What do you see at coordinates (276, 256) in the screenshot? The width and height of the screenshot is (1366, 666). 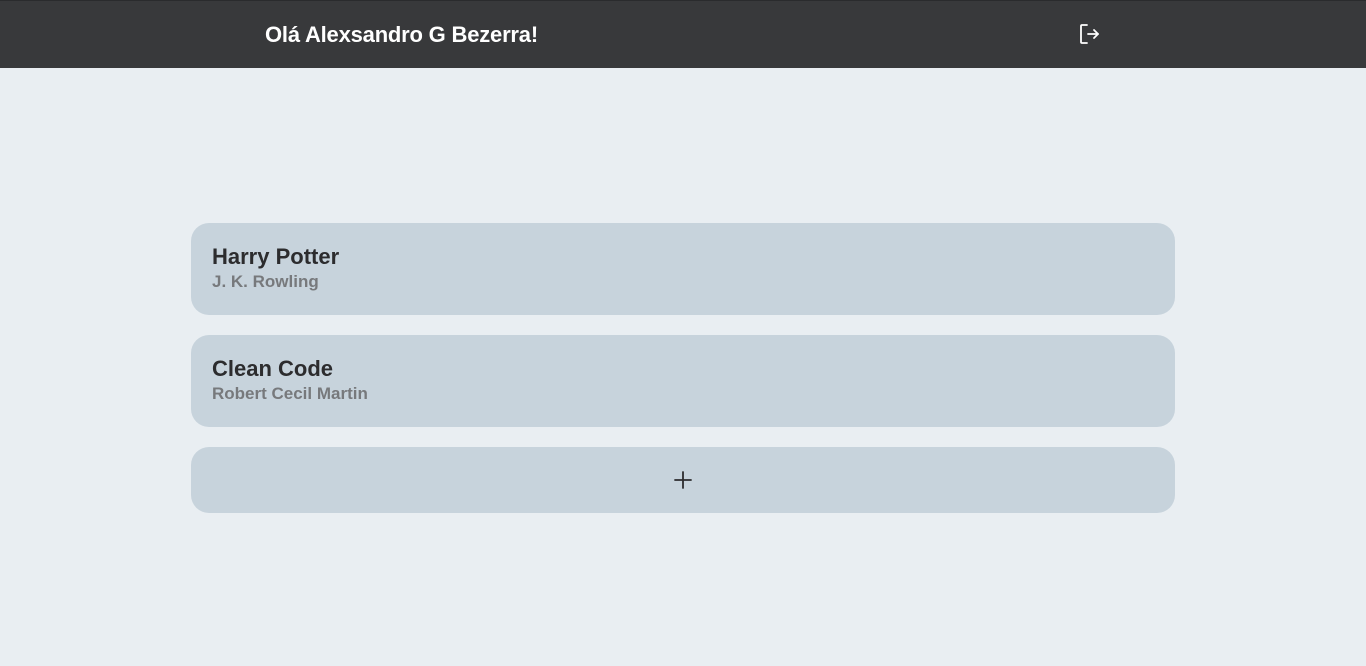 I see `book-title: Harry Potter` at bounding box center [276, 256].